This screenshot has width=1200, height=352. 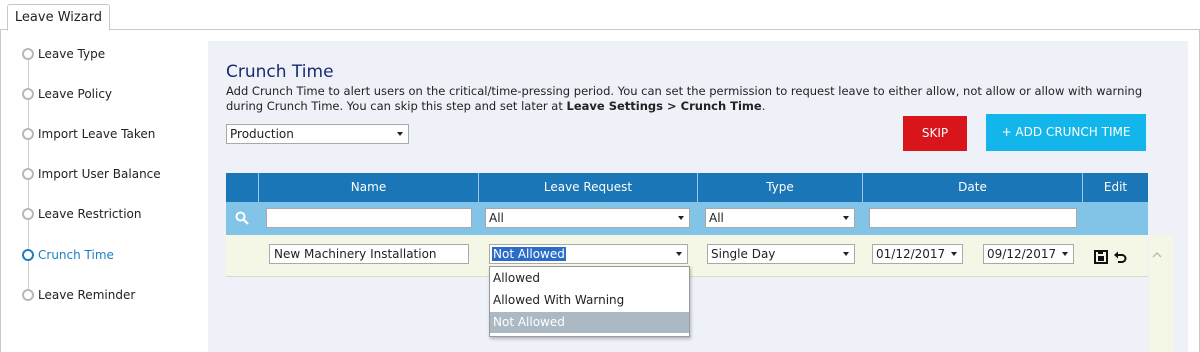 What do you see at coordinates (587, 218) in the screenshot?
I see `leave-request-filter-select: All` at bounding box center [587, 218].